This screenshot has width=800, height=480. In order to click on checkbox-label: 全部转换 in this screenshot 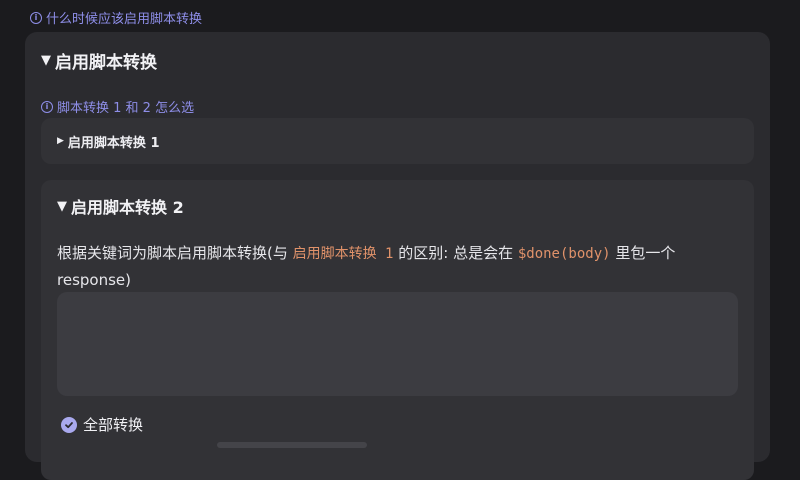, I will do `click(113, 425)`.